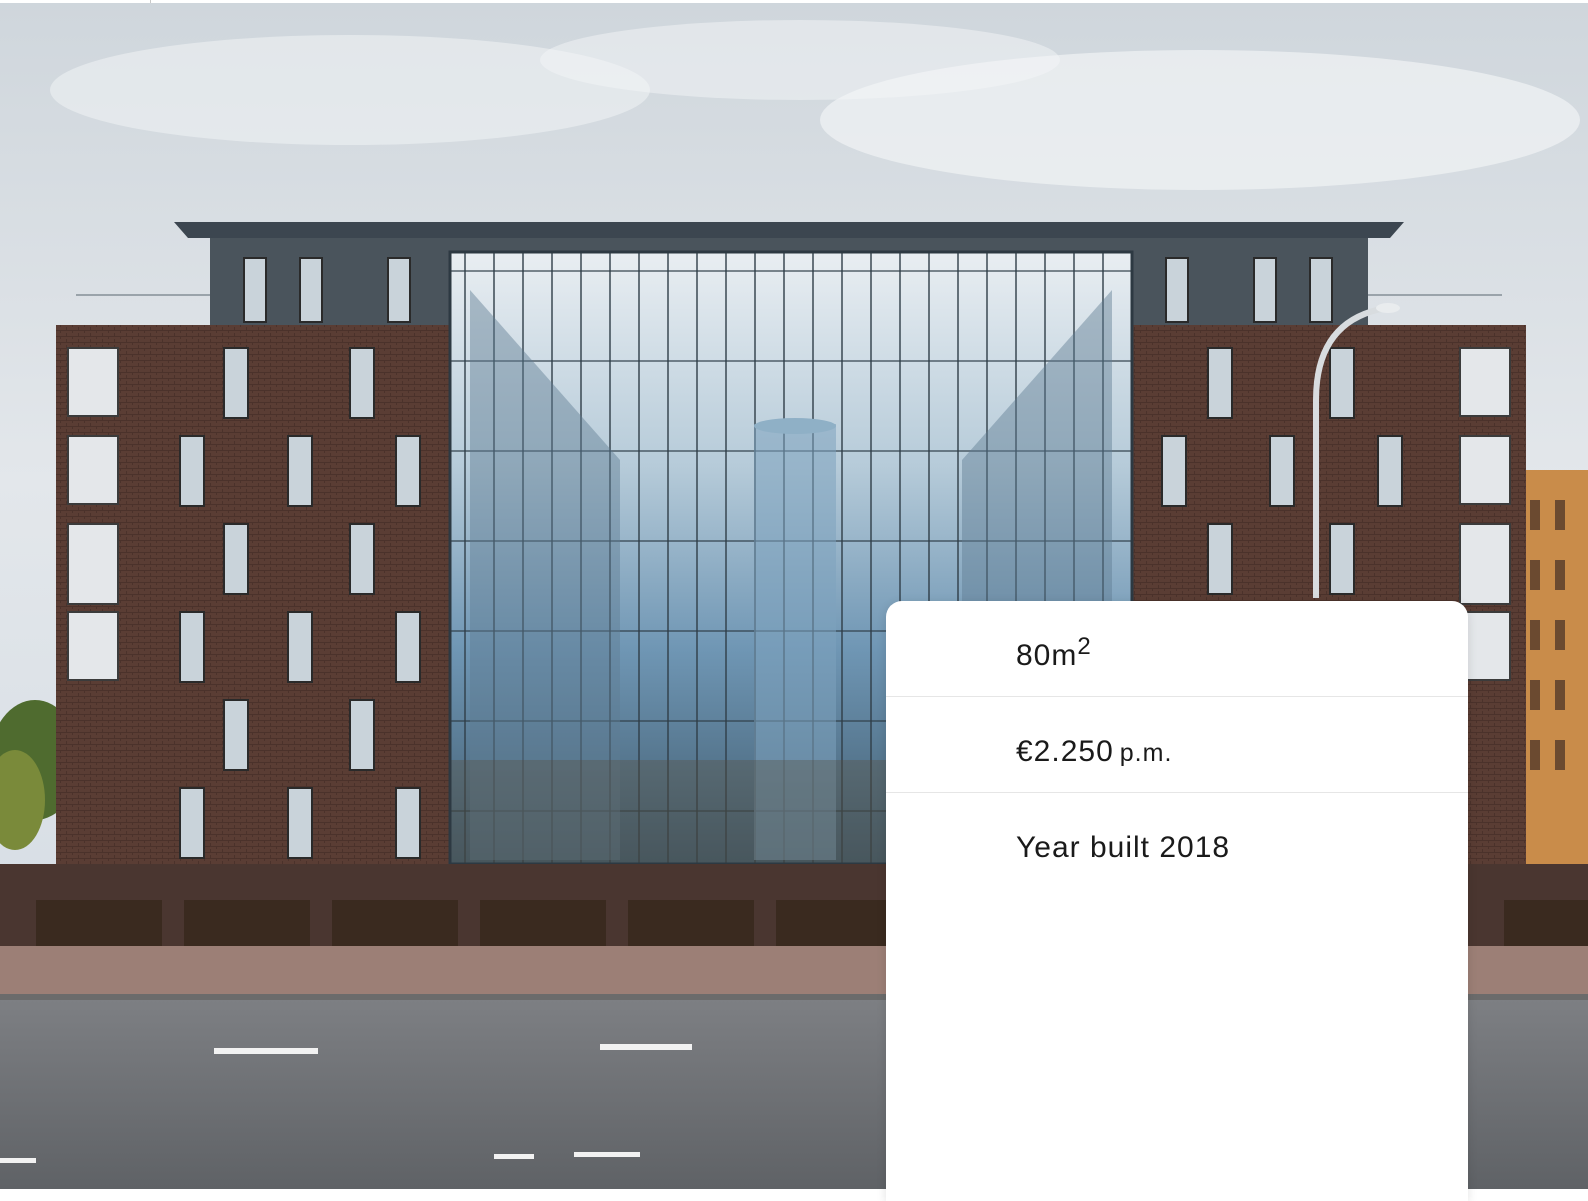 This screenshot has width=1588, height=1201. I want to click on area-text: 80m2, so click(1054, 654).